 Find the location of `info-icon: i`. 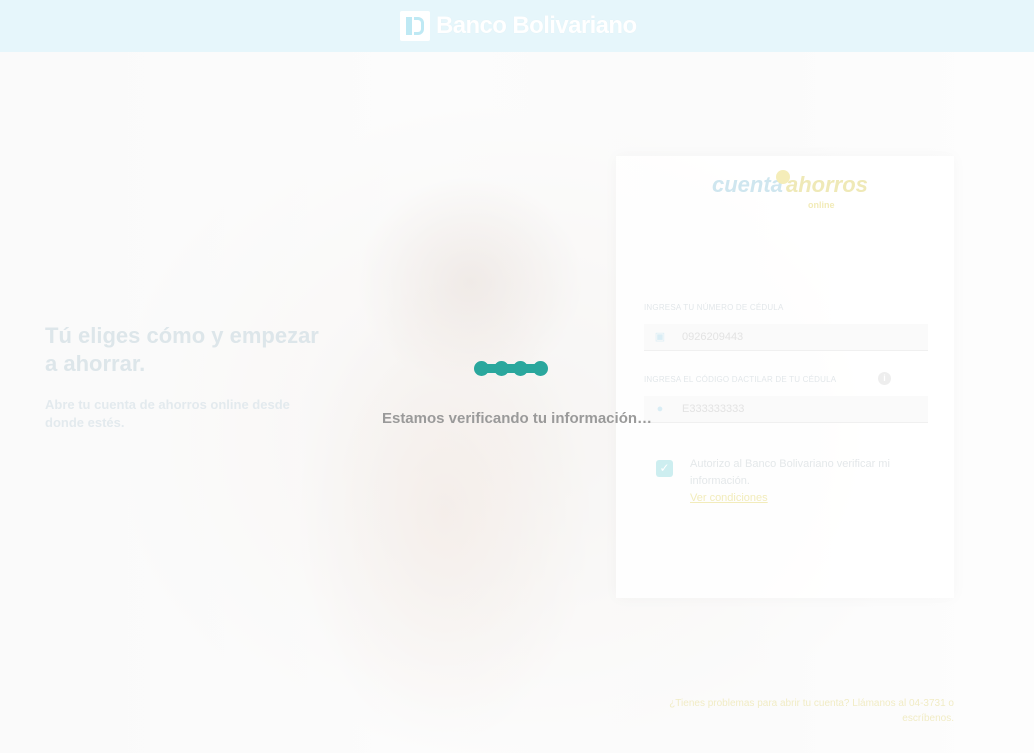

info-icon: i is located at coordinates (884, 378).